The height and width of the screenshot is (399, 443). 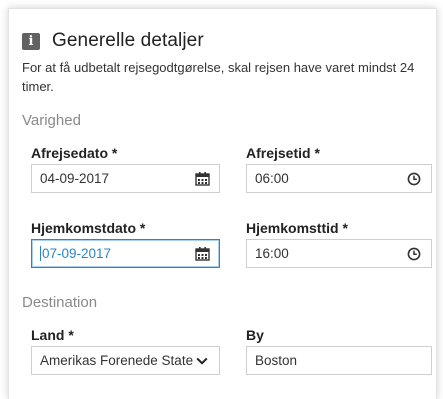 What do you see at coordinates (52, 335) in the screenshot?
I see `country-label: Land *` at bounding box center [52, 335].